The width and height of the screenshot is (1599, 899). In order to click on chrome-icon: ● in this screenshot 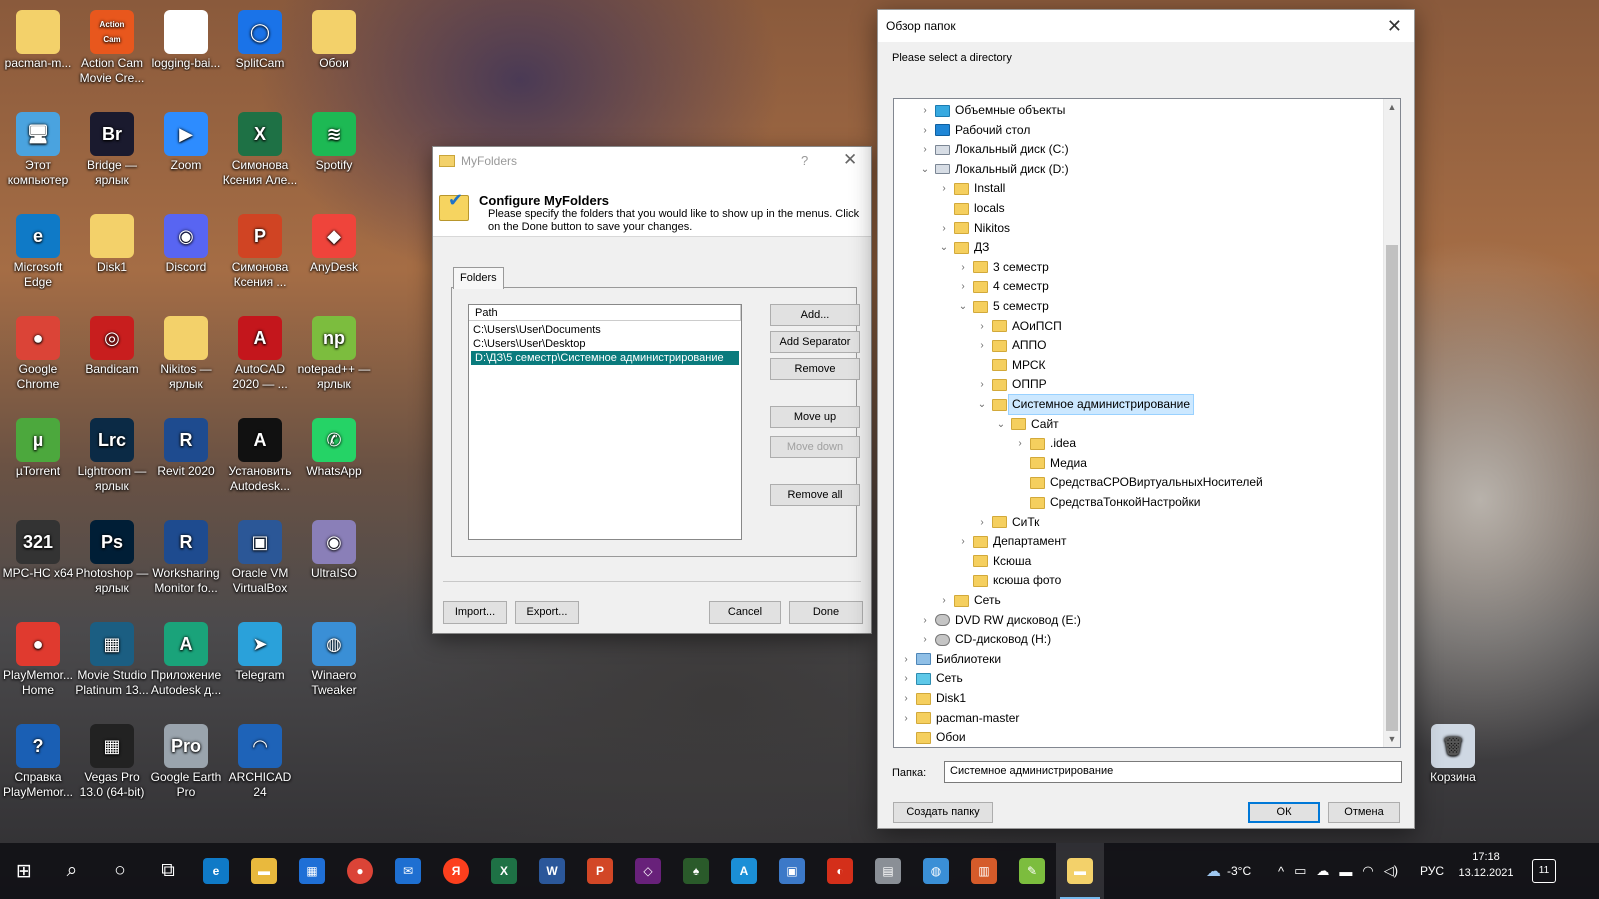, I will do `click(360, 871)`.